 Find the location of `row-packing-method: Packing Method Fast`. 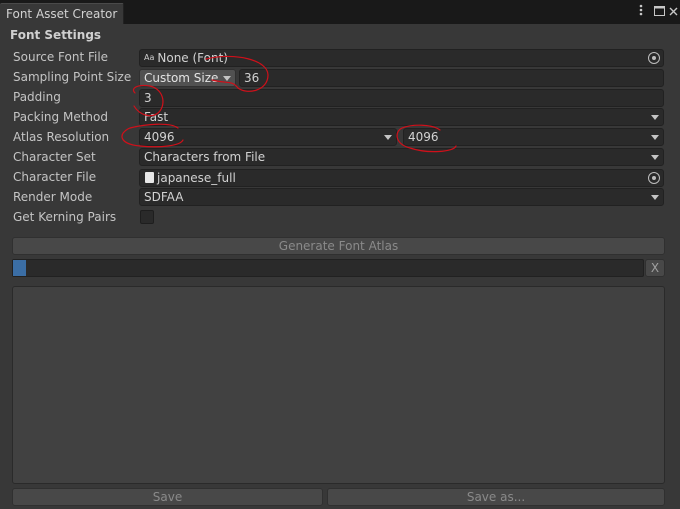

row-packing-method: Packing Method Fast is located at coordinates (340, 118).